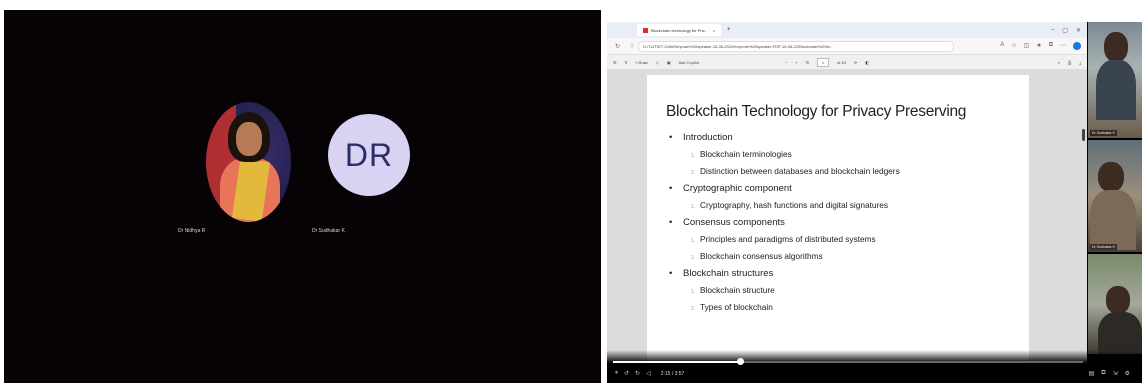 This screenshot has height=383, width=1142. What do you see at coordinates (746, 154) in the screenshot?
I see `item-label: Blockchain terminologies` at bounding box center [746, 154].